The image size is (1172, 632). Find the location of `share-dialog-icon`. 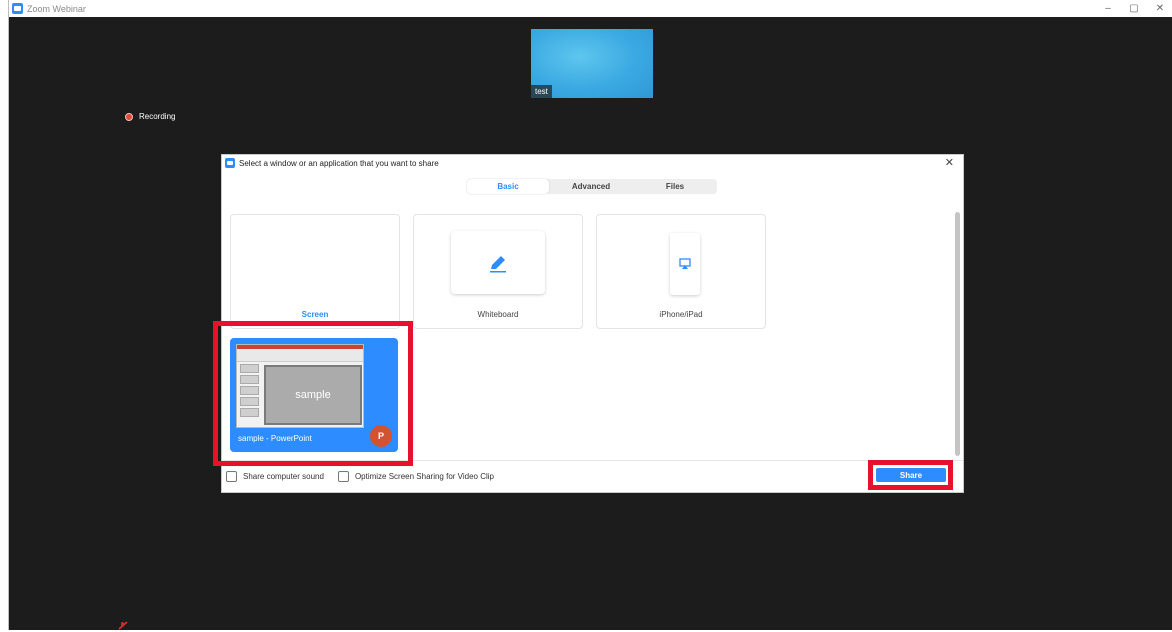

share-dialog-icon is located at coordinates (230, 163).